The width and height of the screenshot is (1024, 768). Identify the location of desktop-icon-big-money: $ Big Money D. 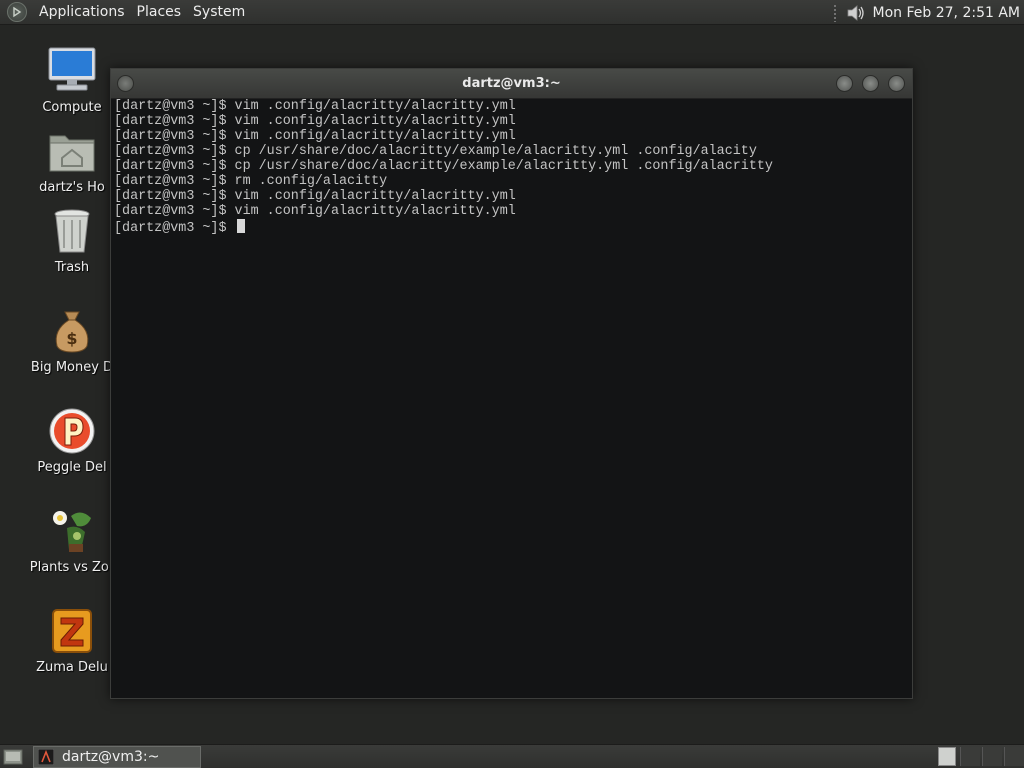
(72, 351).